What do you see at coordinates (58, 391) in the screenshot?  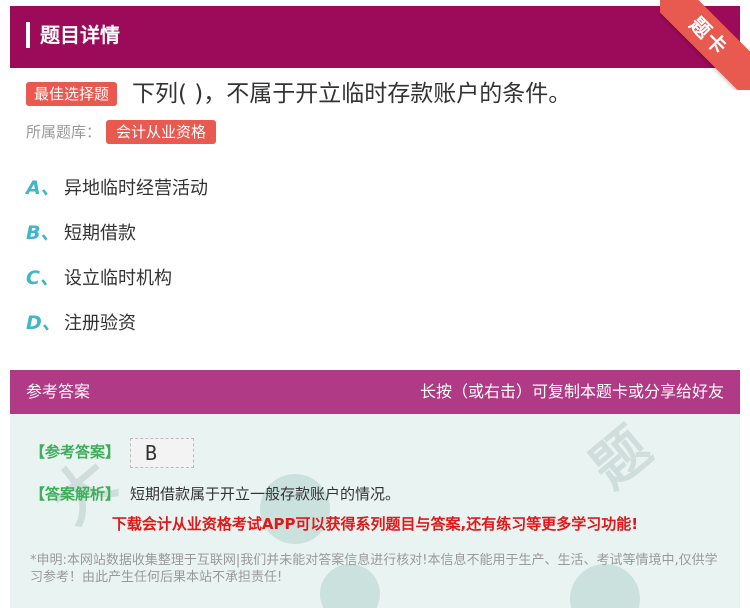 I see `answer-title: 参考答案` at bounding box center [58, 391].